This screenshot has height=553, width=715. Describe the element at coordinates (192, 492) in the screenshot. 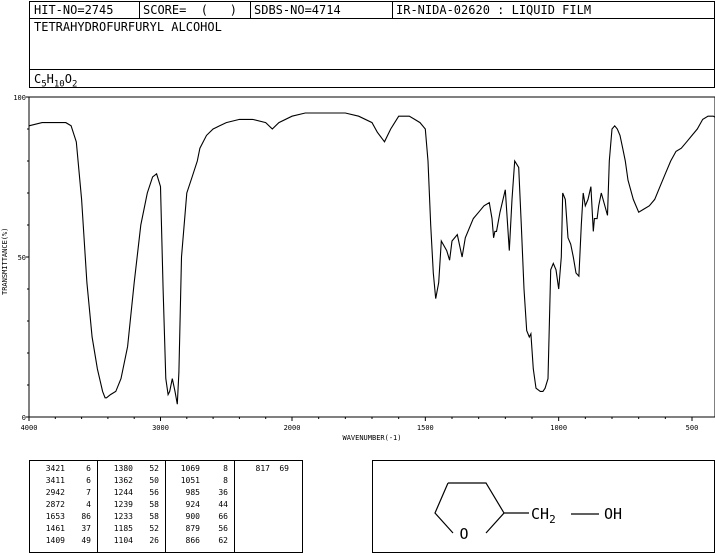

I see `peak-wavenumber: 985` at that location.